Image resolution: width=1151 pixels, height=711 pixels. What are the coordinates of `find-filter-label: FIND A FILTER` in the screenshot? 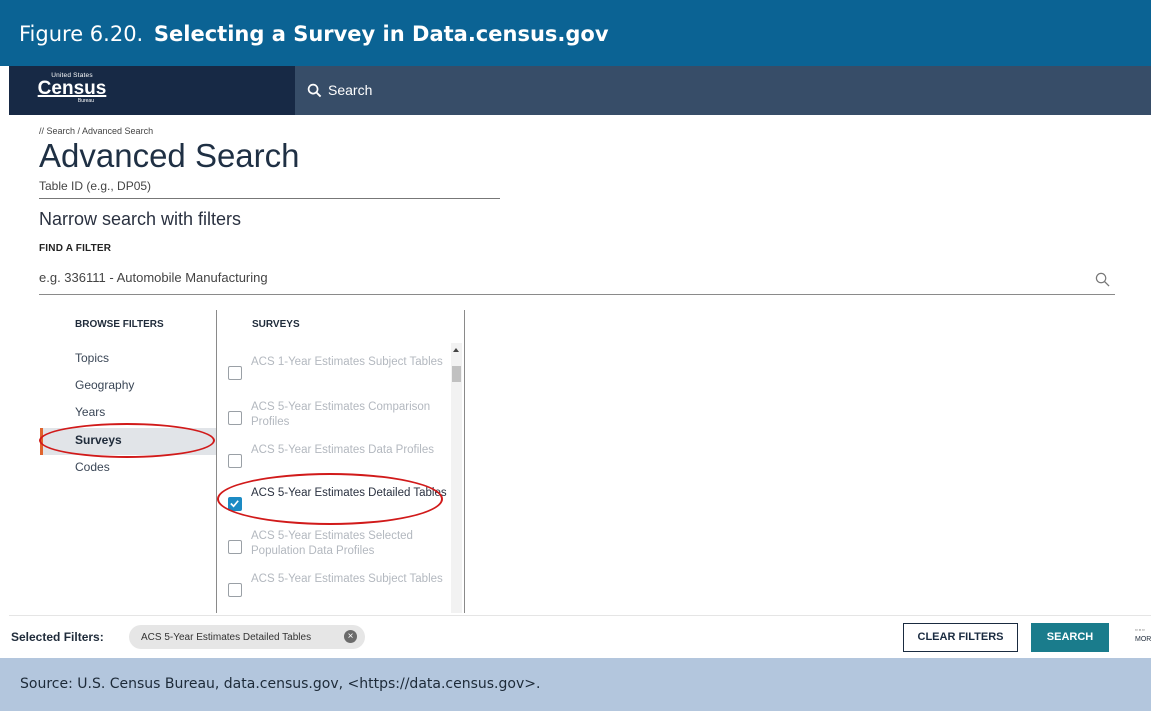 It's located at (75, 248).